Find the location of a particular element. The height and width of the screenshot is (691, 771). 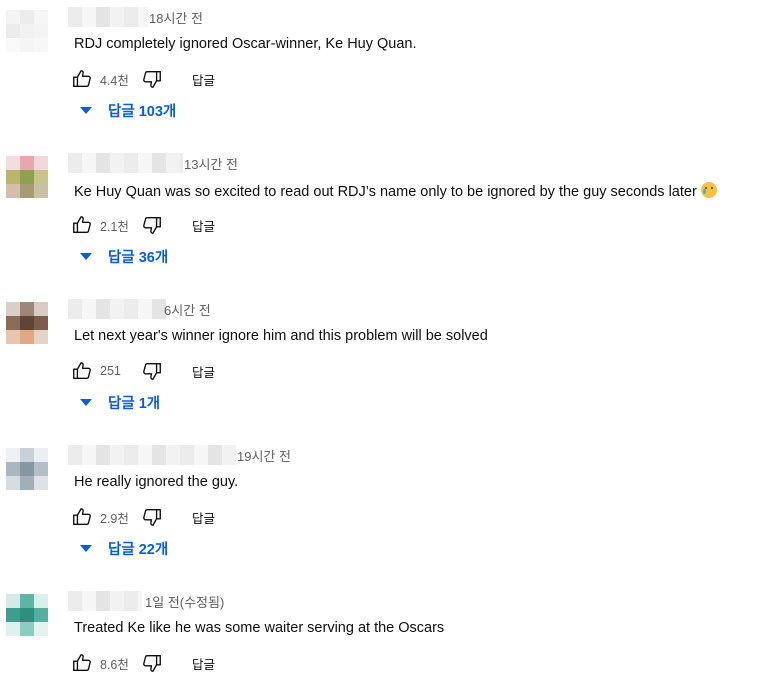

comment-timestamp: 13시간 전 is located at coordinates (211, 163).